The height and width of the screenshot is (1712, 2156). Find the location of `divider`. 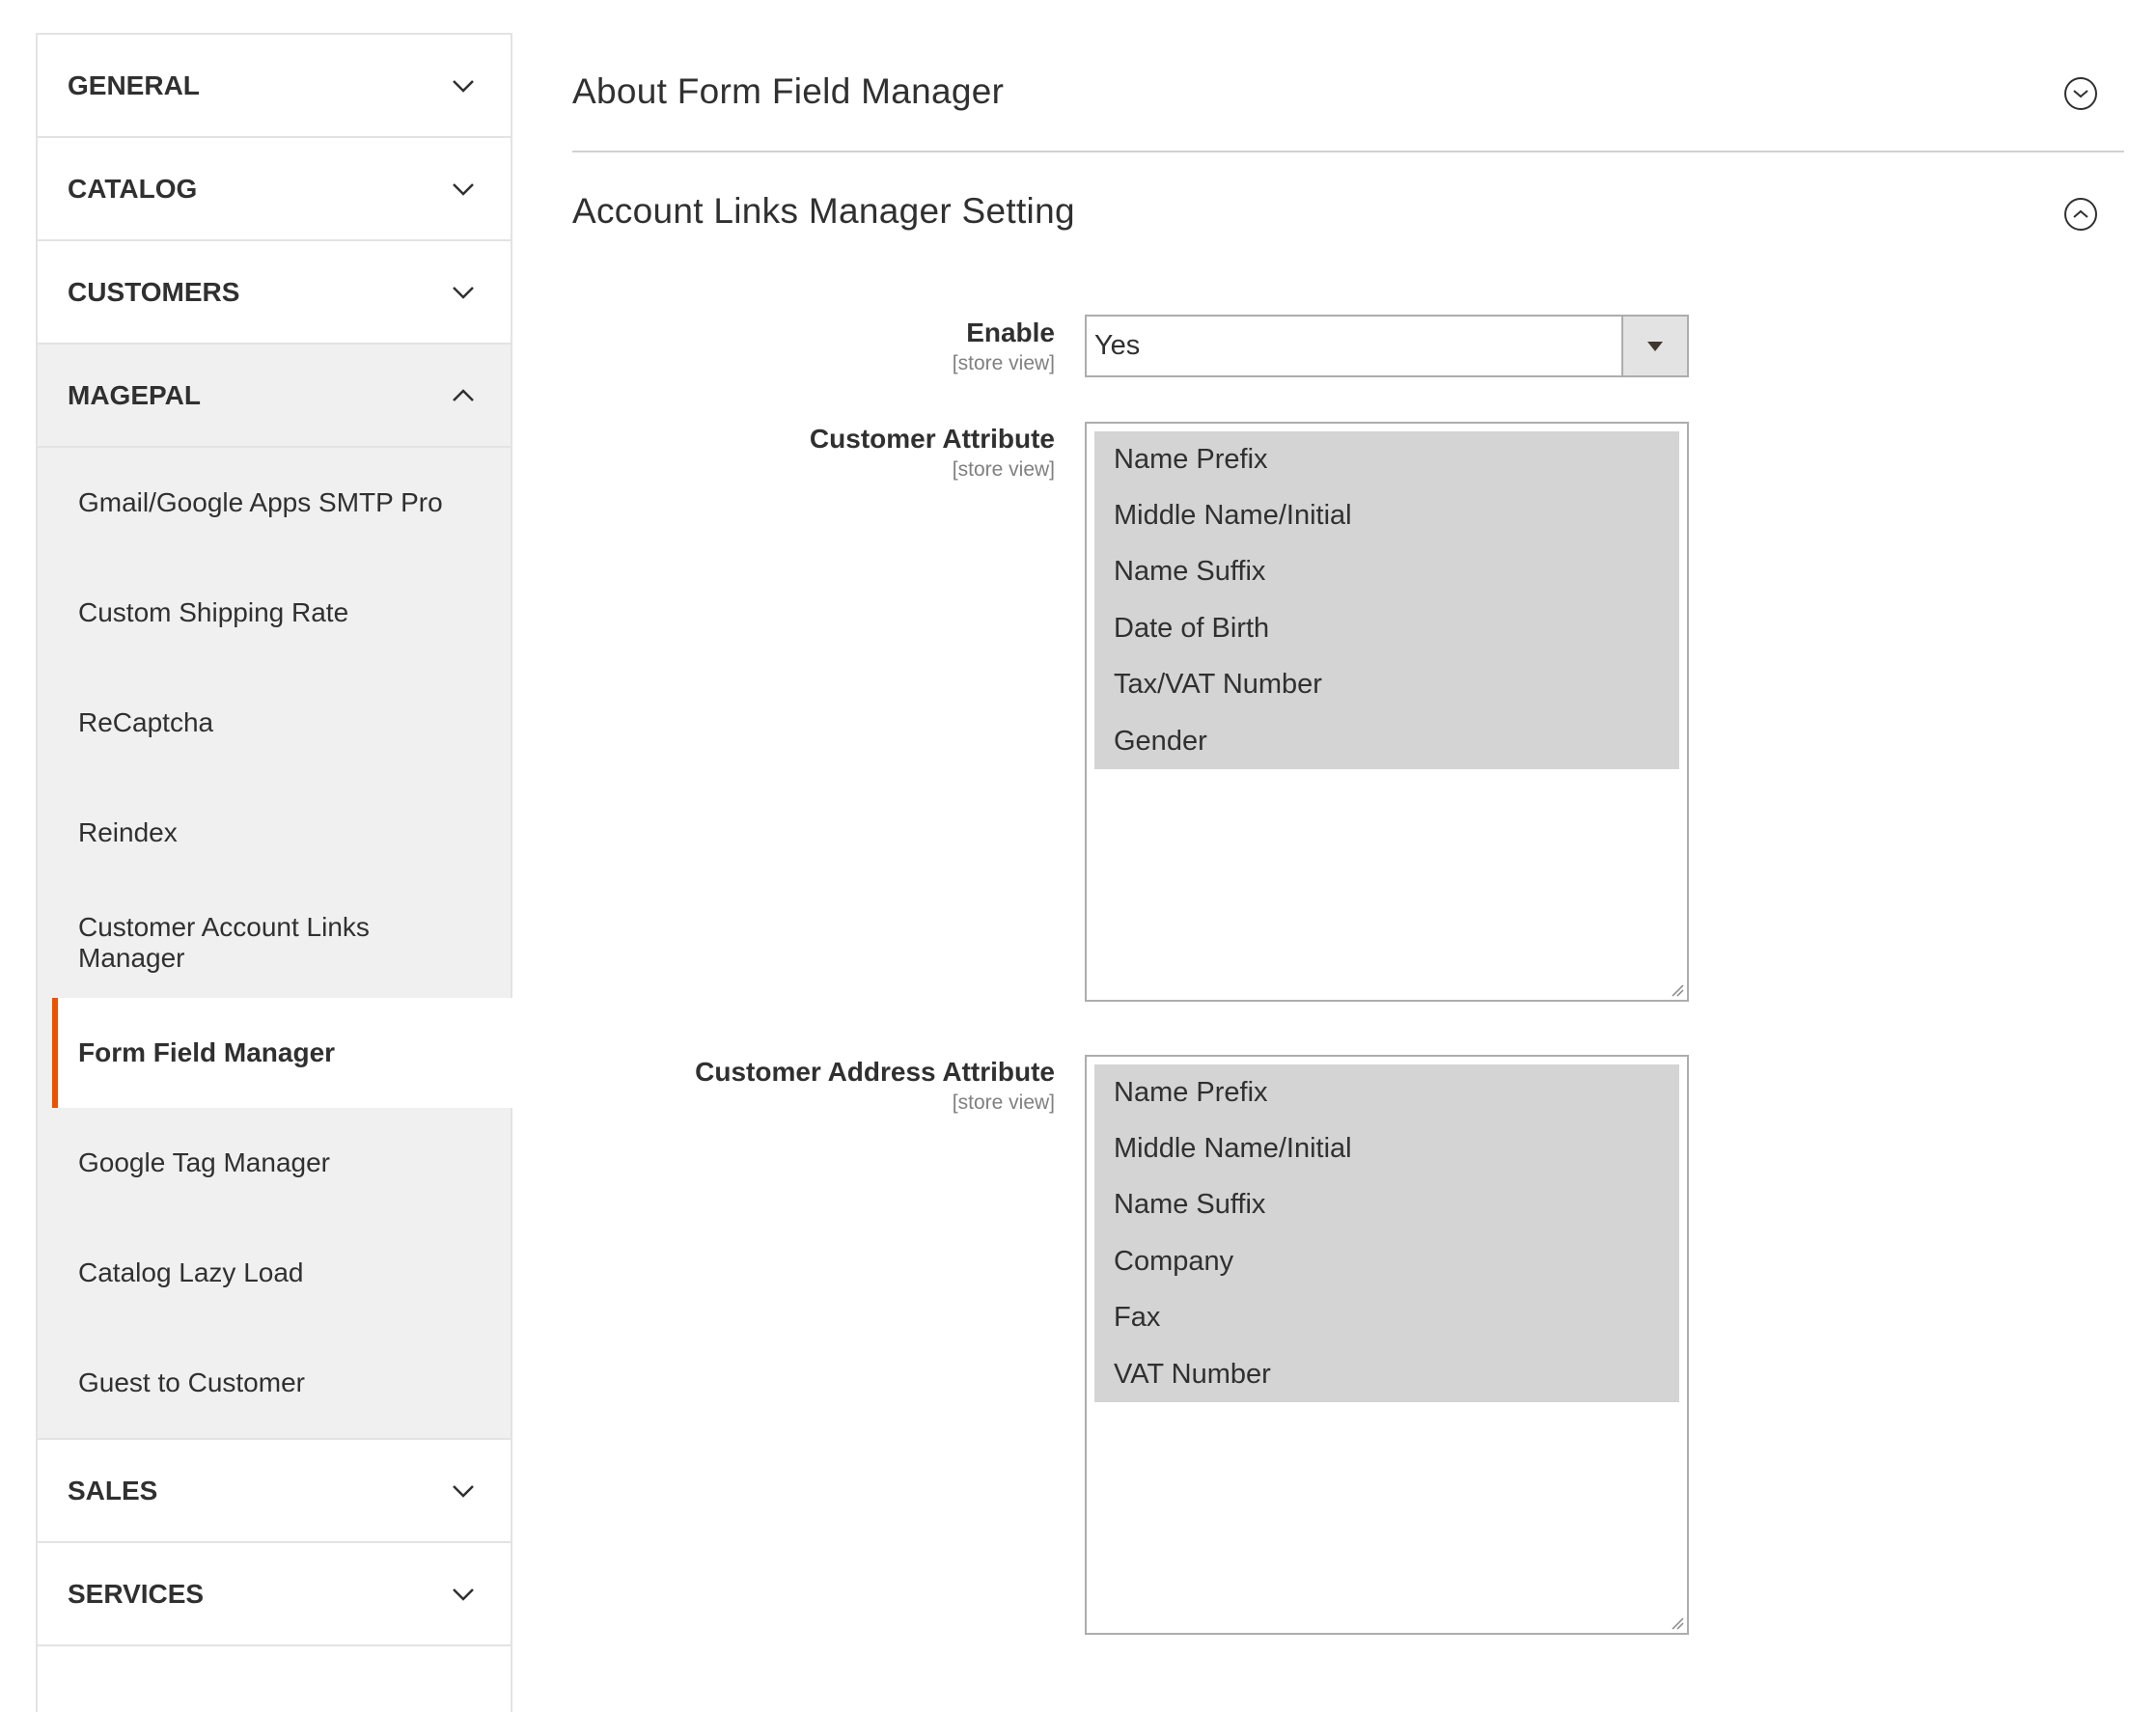

divider is located at coordinates (1348, 152).